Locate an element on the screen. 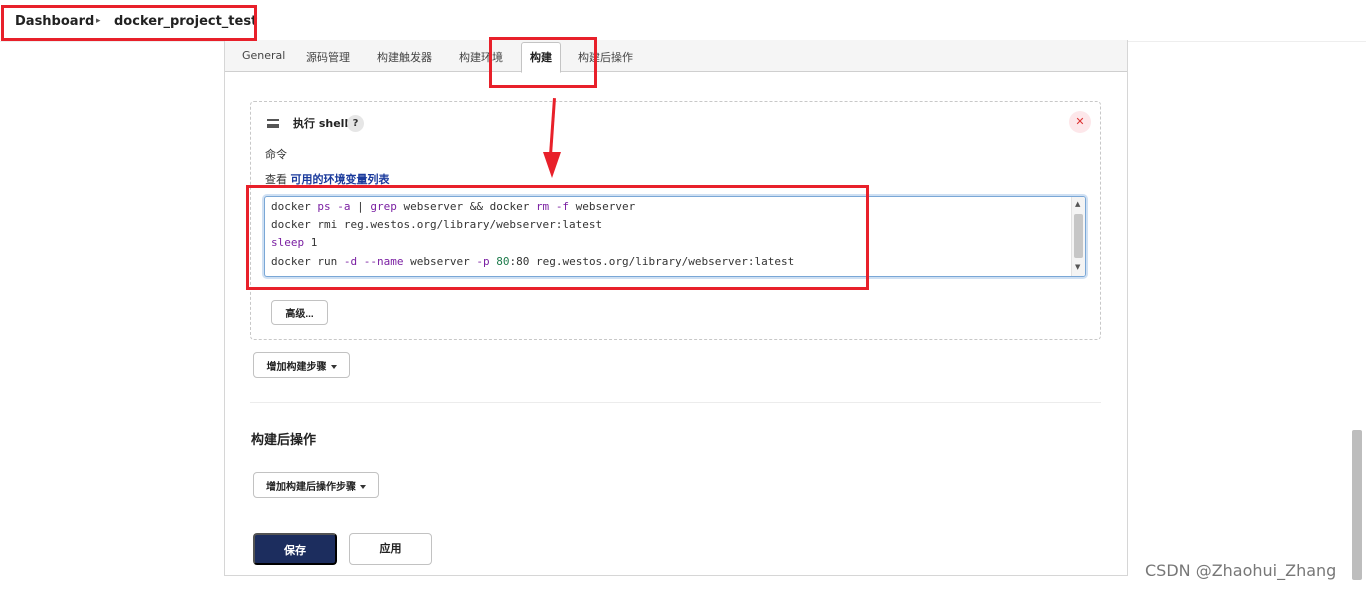 This screenshot has height=591, width=1366. tab-general: General is located at coordinates (263, 55).